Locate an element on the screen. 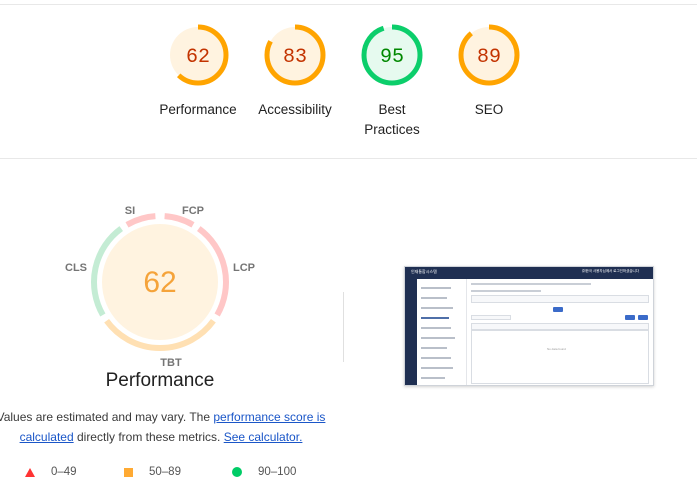  gauge-best-practices: 95 Best Practices is located at coordinates (392, 81).